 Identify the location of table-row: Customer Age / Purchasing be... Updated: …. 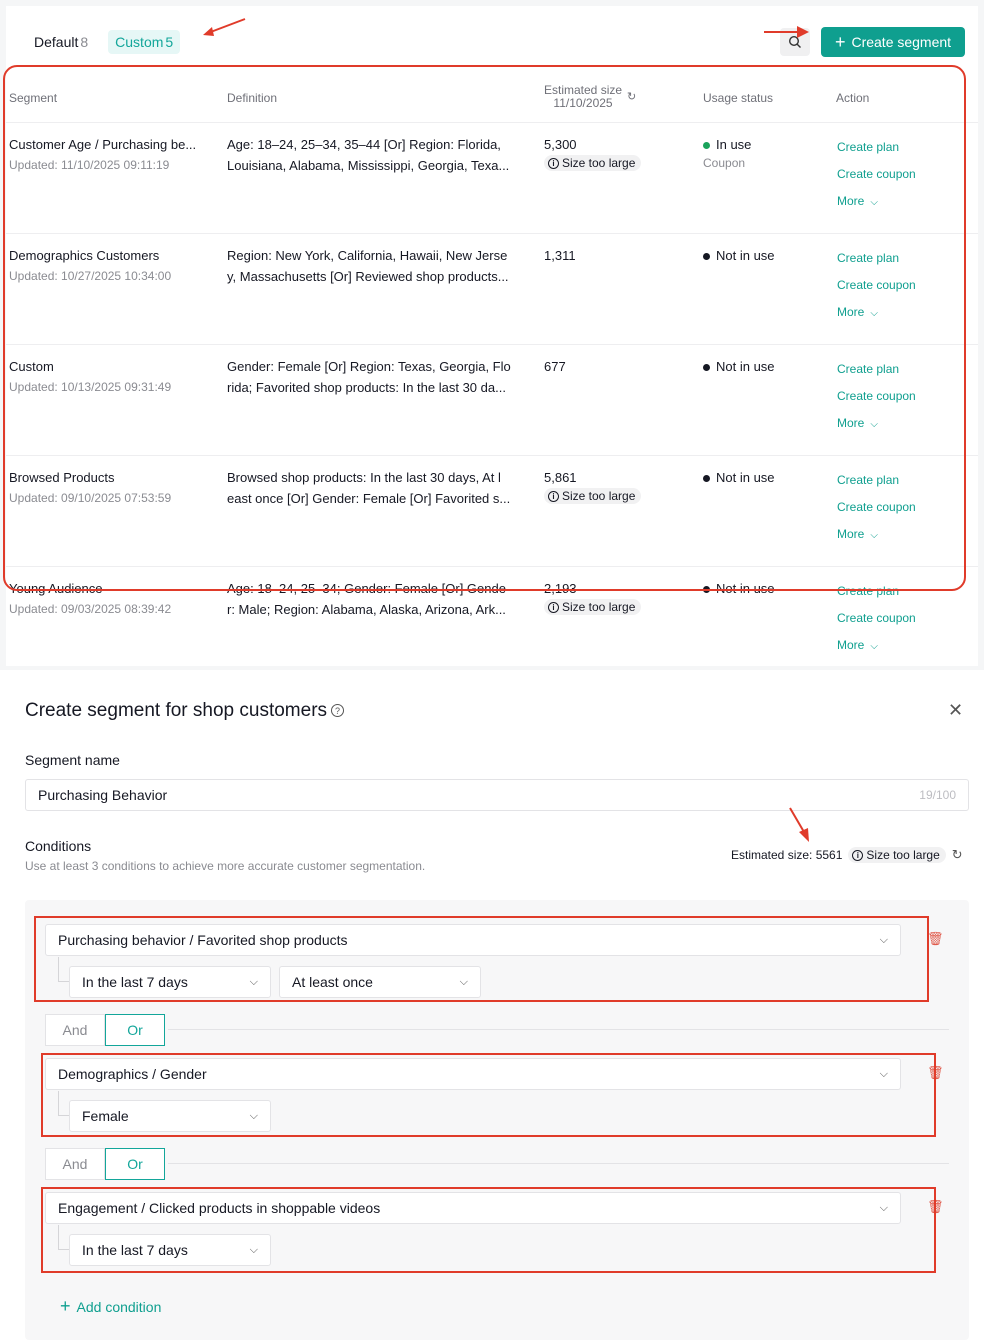
(492, 177).